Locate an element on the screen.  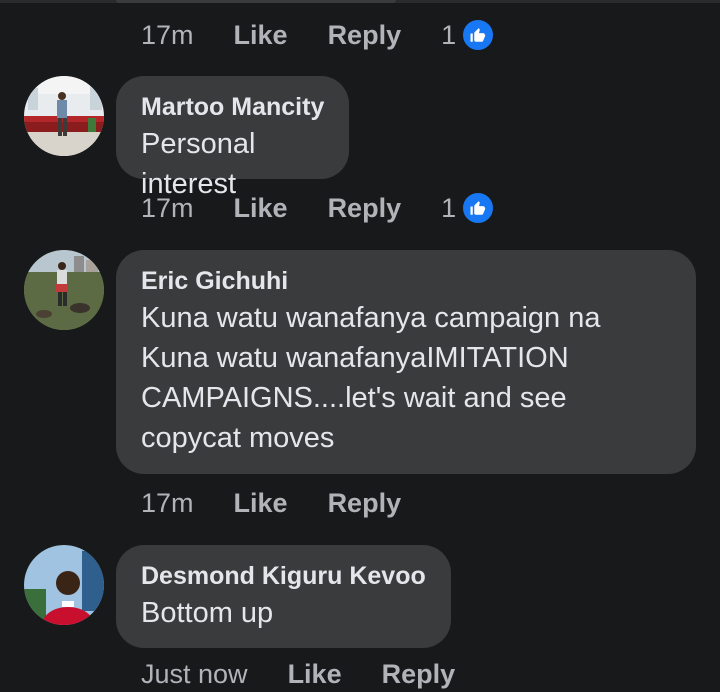
previous-comment-bubble-edge is located at coordinates (360, 1).